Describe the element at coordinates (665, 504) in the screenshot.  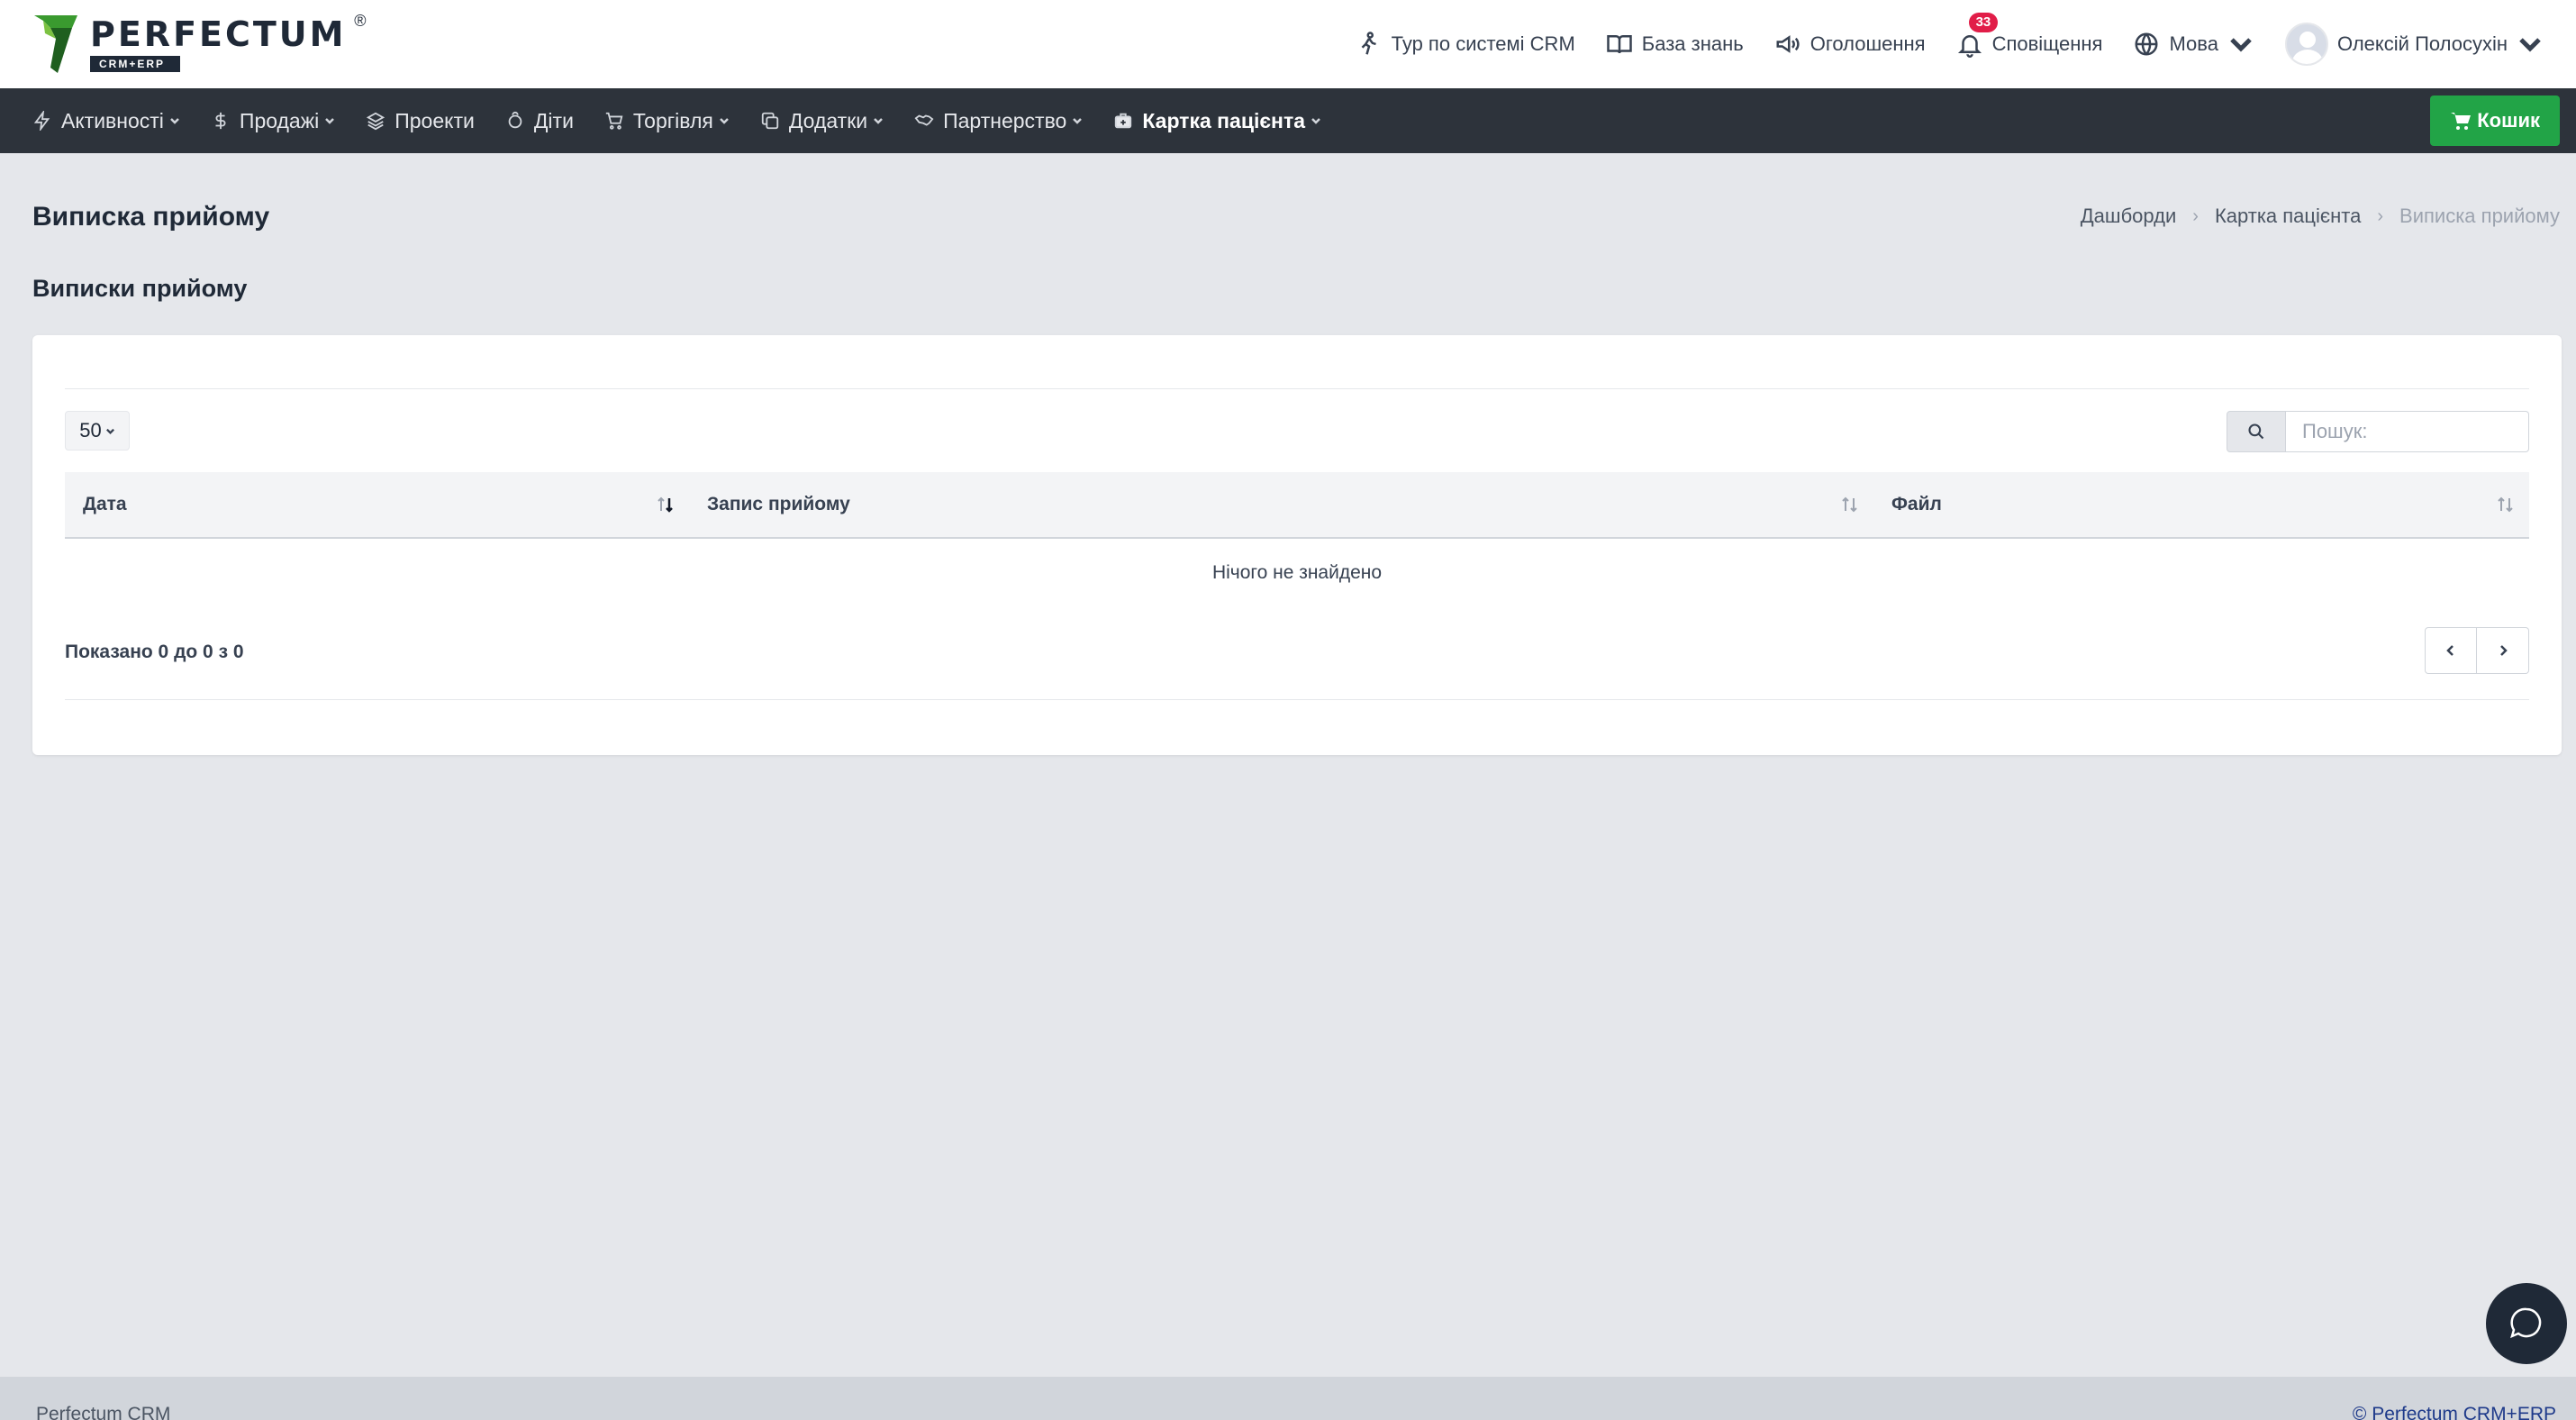
I see `sort-desc-icon` at that location.